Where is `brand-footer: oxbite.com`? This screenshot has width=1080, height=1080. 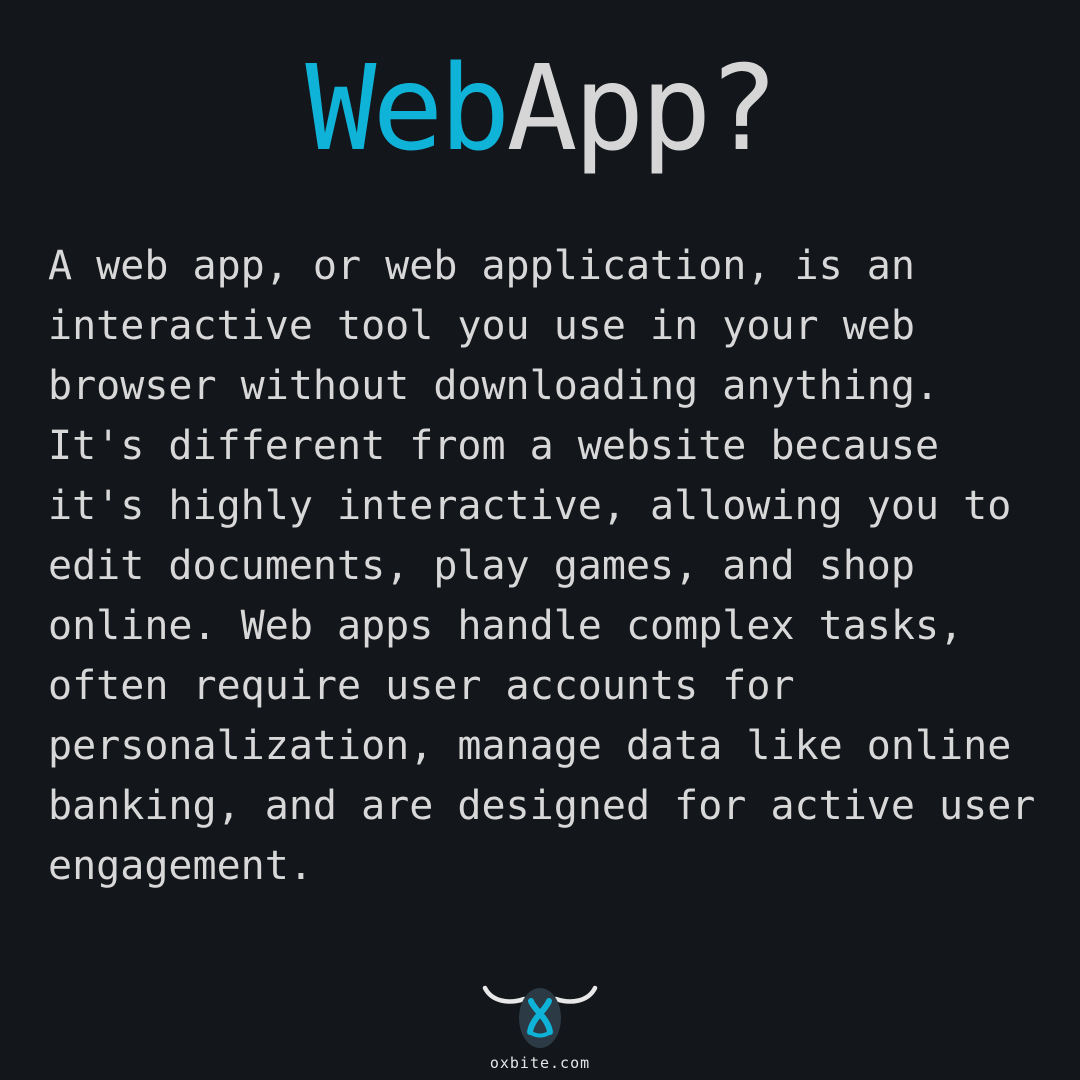
brand-footer: oxbite.com is located at coordinates (540, 1027).